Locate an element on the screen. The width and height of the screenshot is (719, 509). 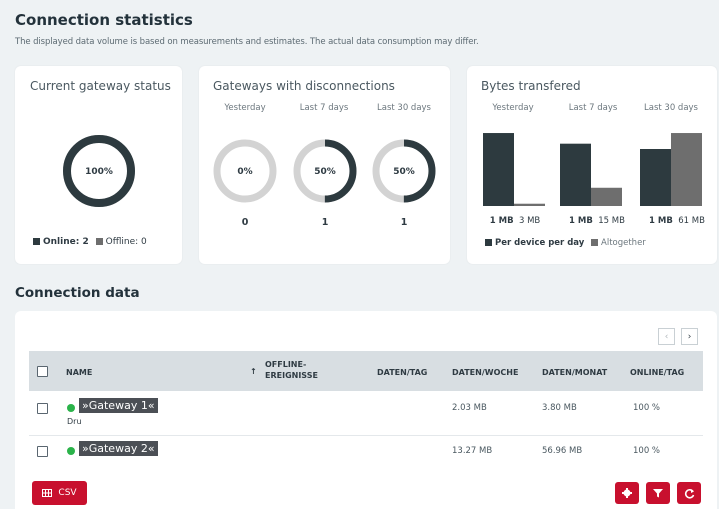
bytes-altogether-30-days: 61 MB is located at coordinates (691, 221).